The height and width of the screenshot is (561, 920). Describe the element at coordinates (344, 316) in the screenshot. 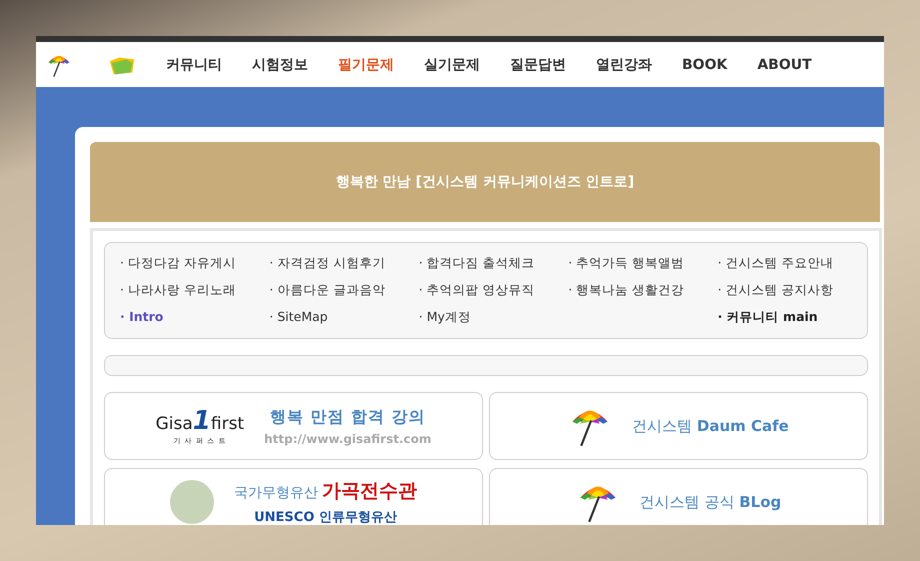

I see `menu-link: · SiteMap` at that location.